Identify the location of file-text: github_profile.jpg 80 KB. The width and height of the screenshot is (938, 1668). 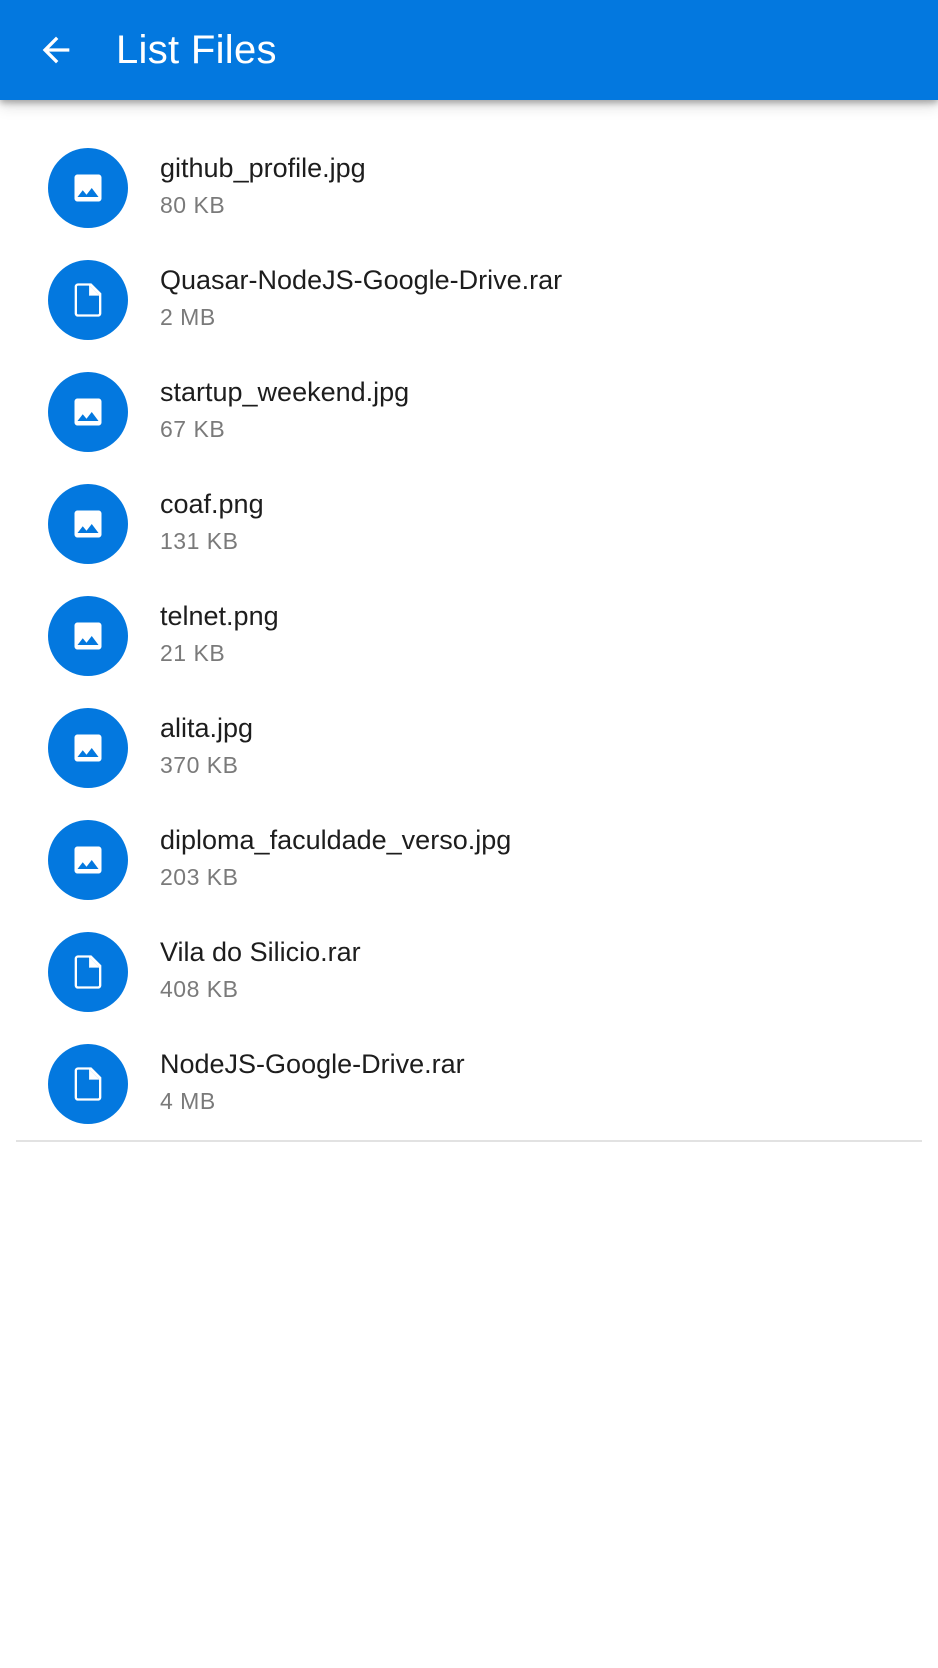
(263, 186).